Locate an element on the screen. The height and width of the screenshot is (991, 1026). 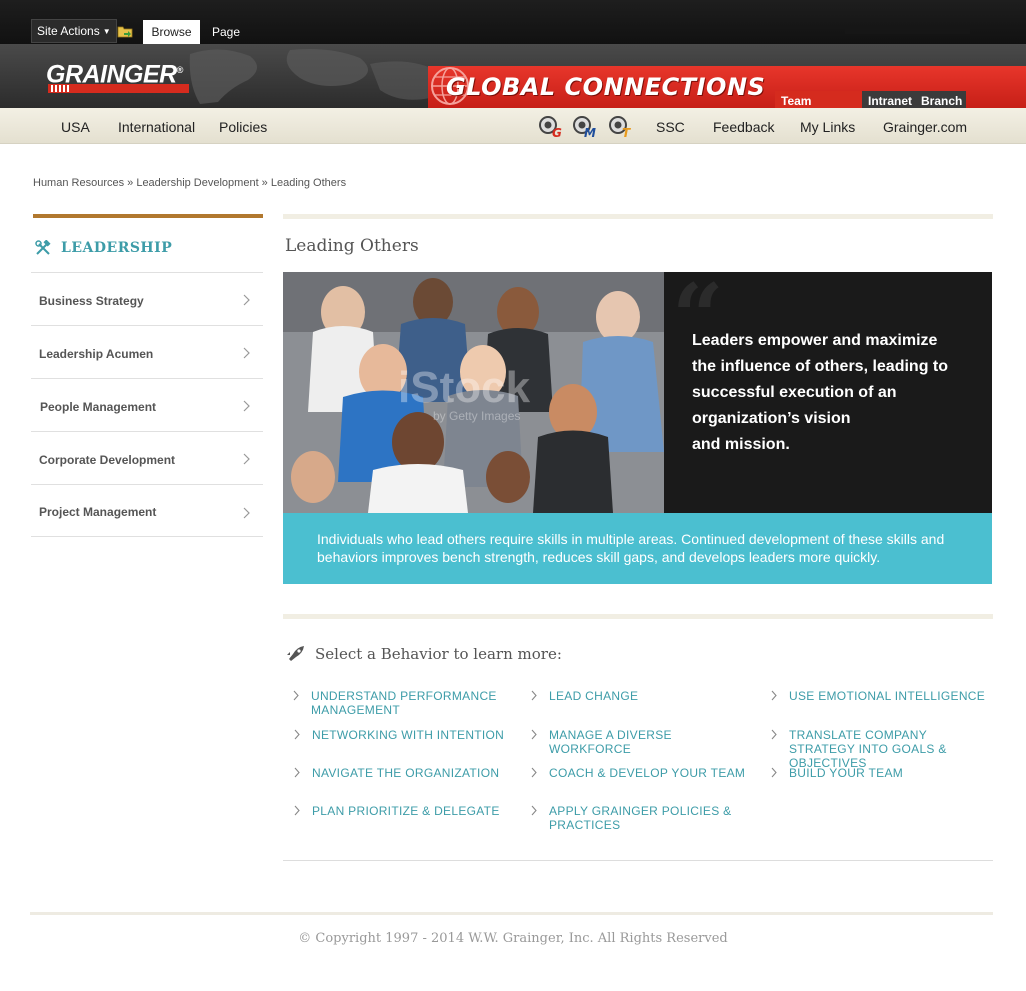
sidebar-item-label: People Management is located at coordinates (98, 407).